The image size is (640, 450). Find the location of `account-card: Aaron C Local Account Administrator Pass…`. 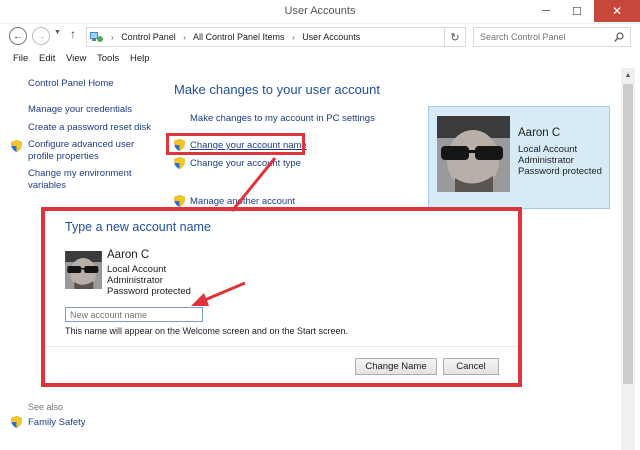

account-card: Aaron C Local Account Administrator Pass… is located at coordinates (519, 157).